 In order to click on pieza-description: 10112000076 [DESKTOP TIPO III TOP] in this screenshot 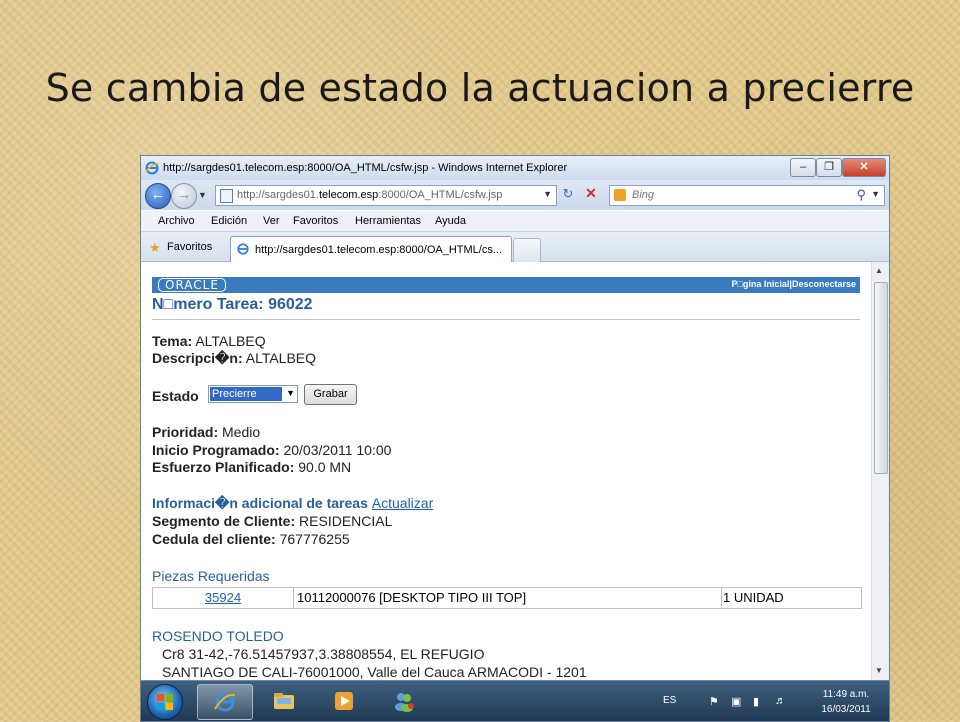, I will do `click(508, 598)`.